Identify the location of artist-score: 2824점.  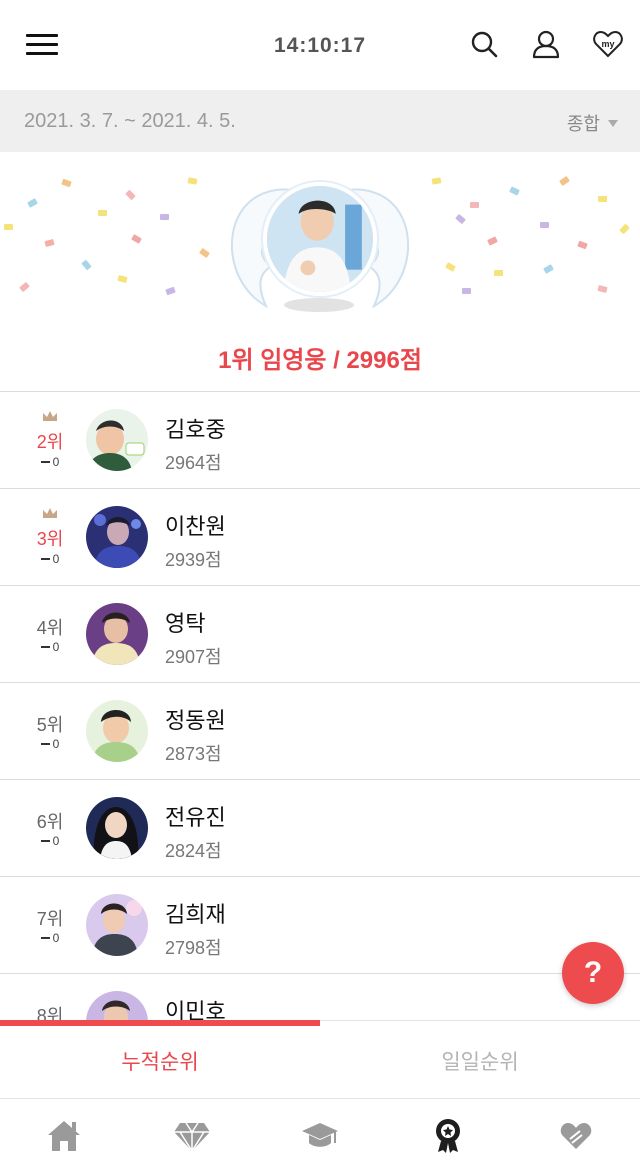
(193, 851).